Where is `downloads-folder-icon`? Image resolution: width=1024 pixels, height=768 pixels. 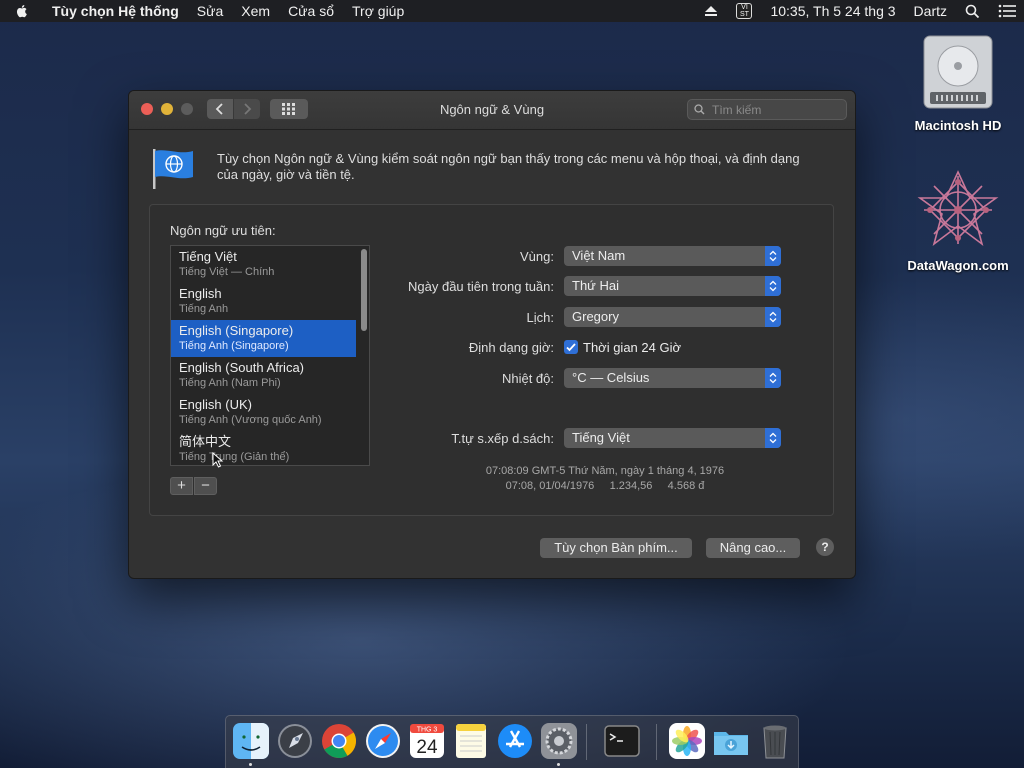
downloads-folder-icon is located at coordinates (731, 741).